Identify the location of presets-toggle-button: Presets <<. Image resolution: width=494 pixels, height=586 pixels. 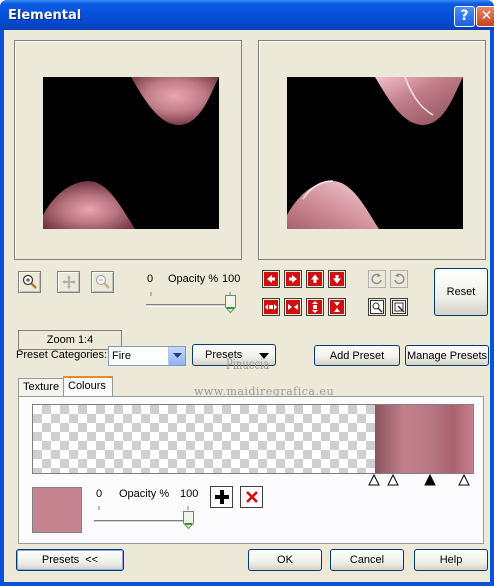
(70, 560).